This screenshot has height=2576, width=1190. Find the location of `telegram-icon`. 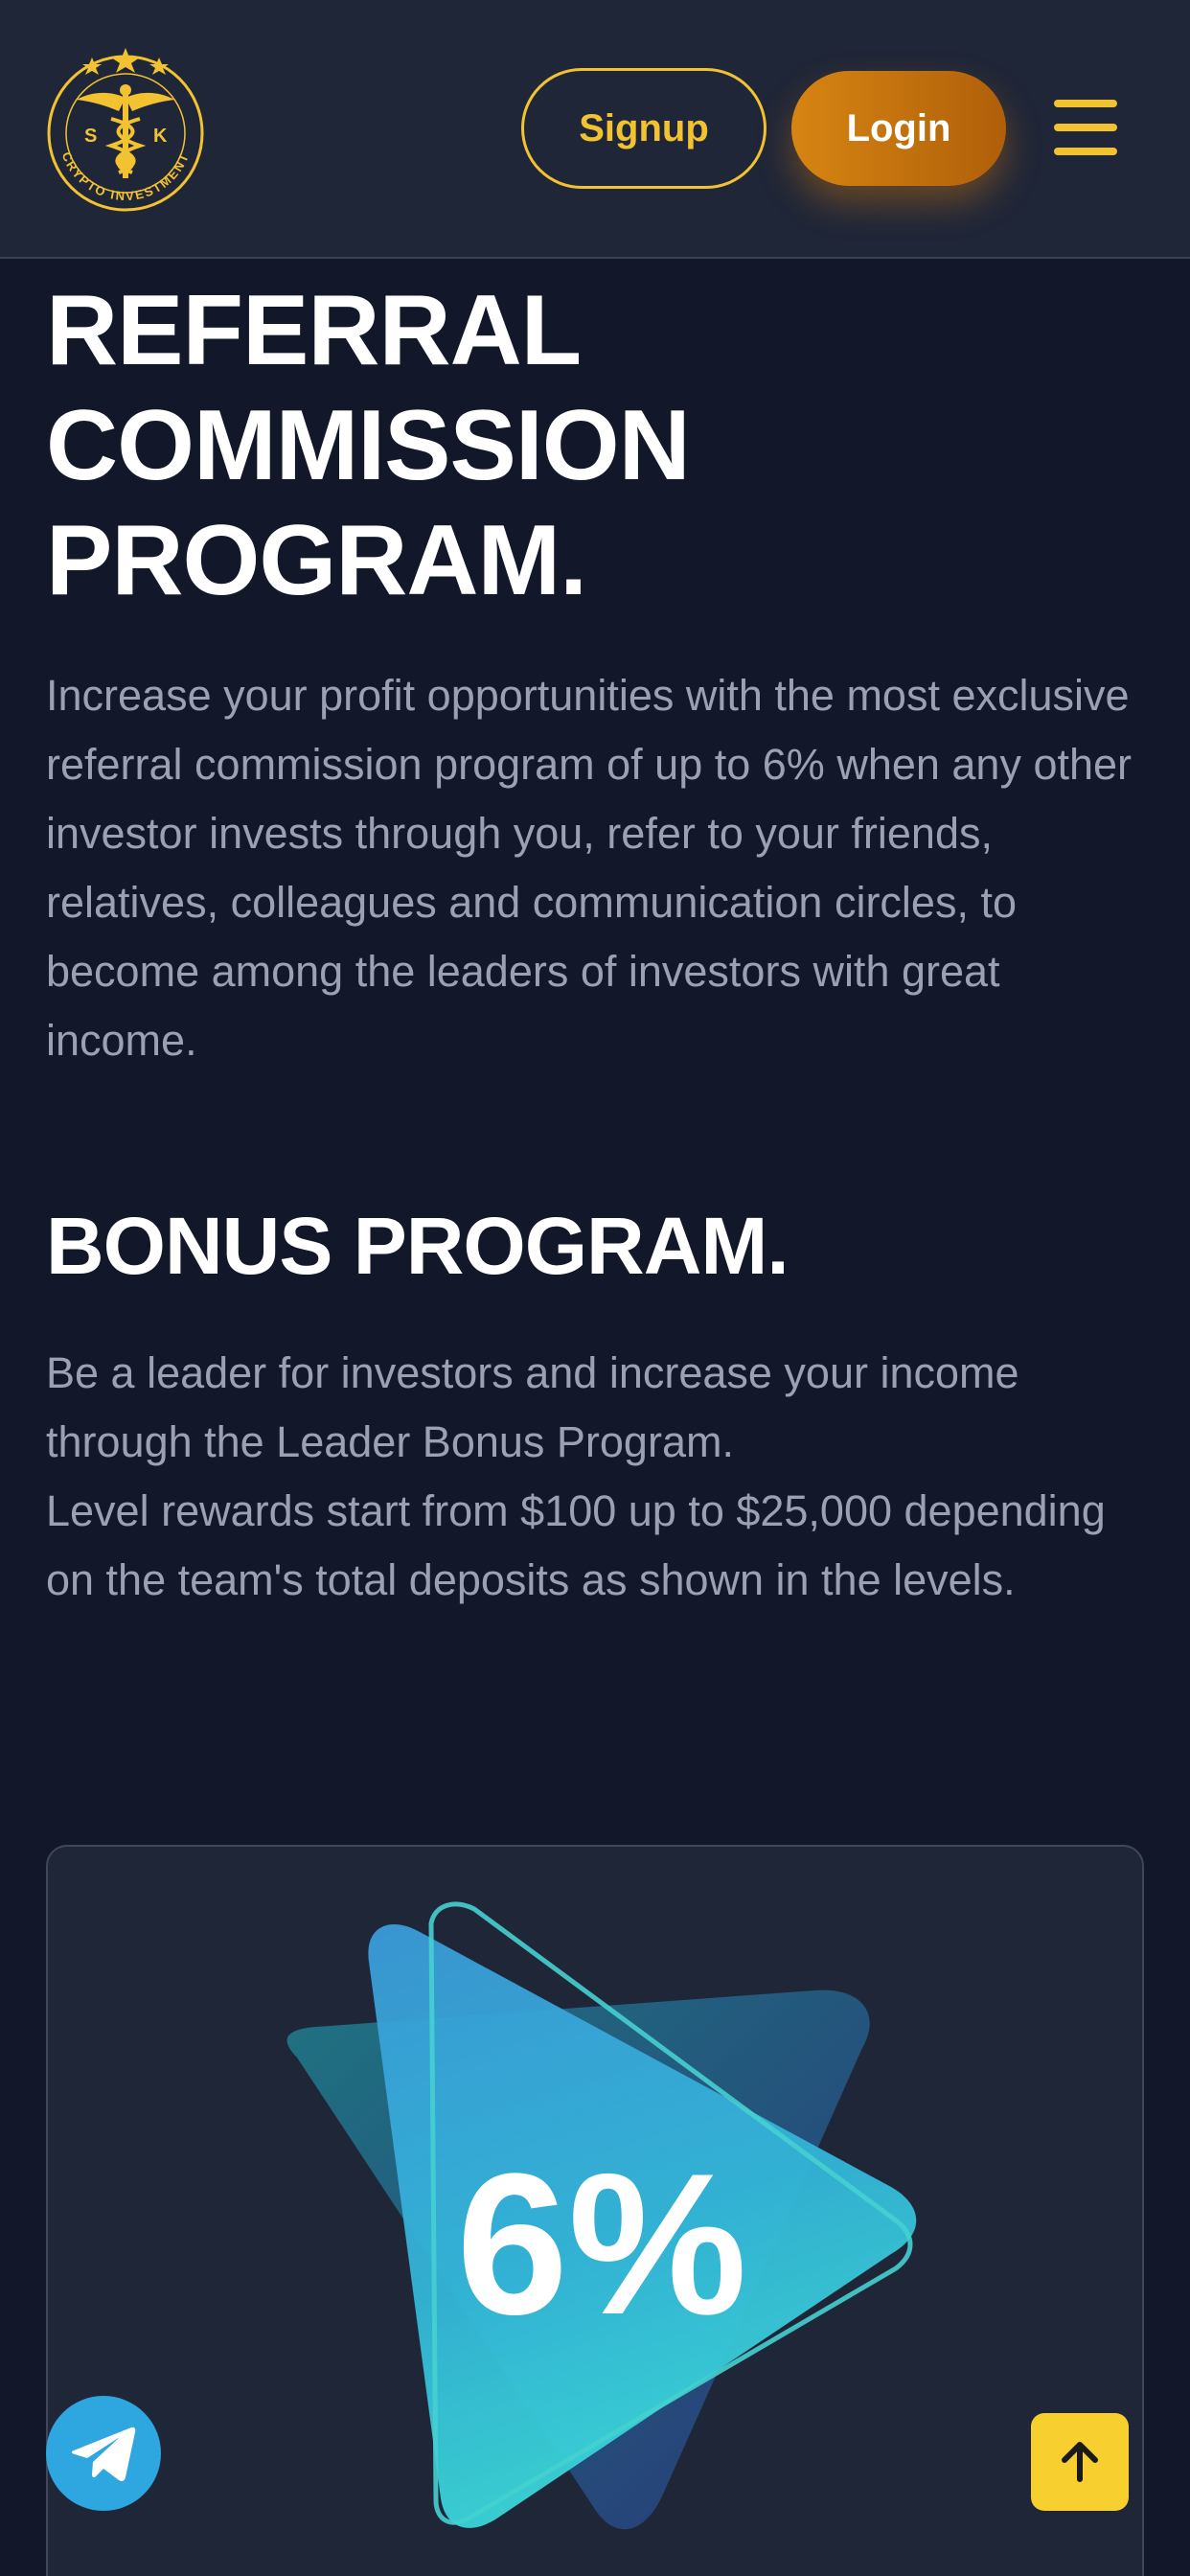

telegram-icon is located at coordinates (103, 2453).